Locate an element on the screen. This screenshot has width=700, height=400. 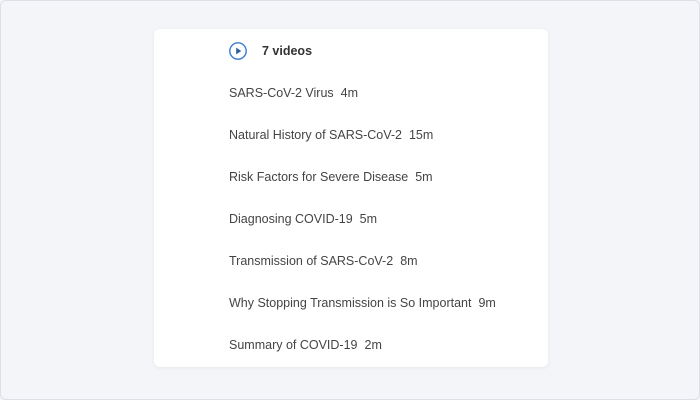
video-duration: 9m is located at coordinates (487, 303).